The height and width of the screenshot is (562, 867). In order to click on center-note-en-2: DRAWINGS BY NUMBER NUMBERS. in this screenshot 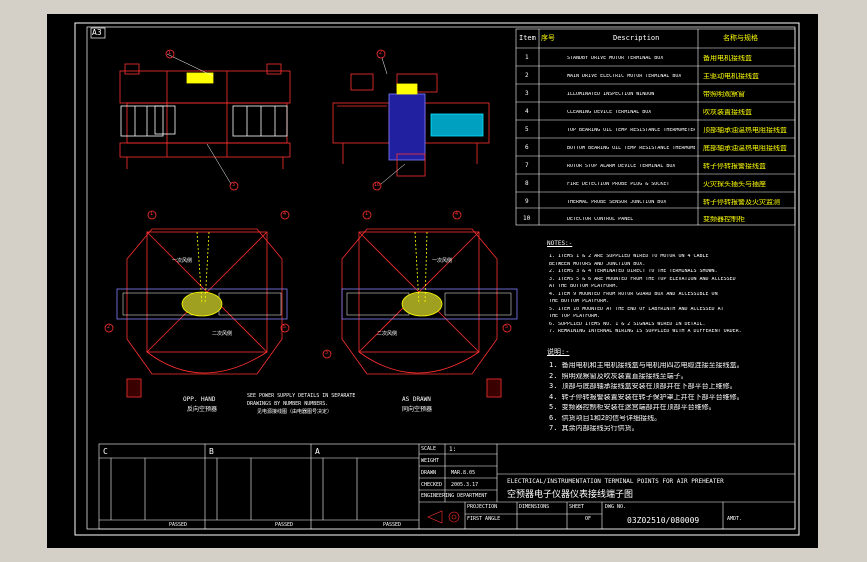, I will do `click(288, 404)`.